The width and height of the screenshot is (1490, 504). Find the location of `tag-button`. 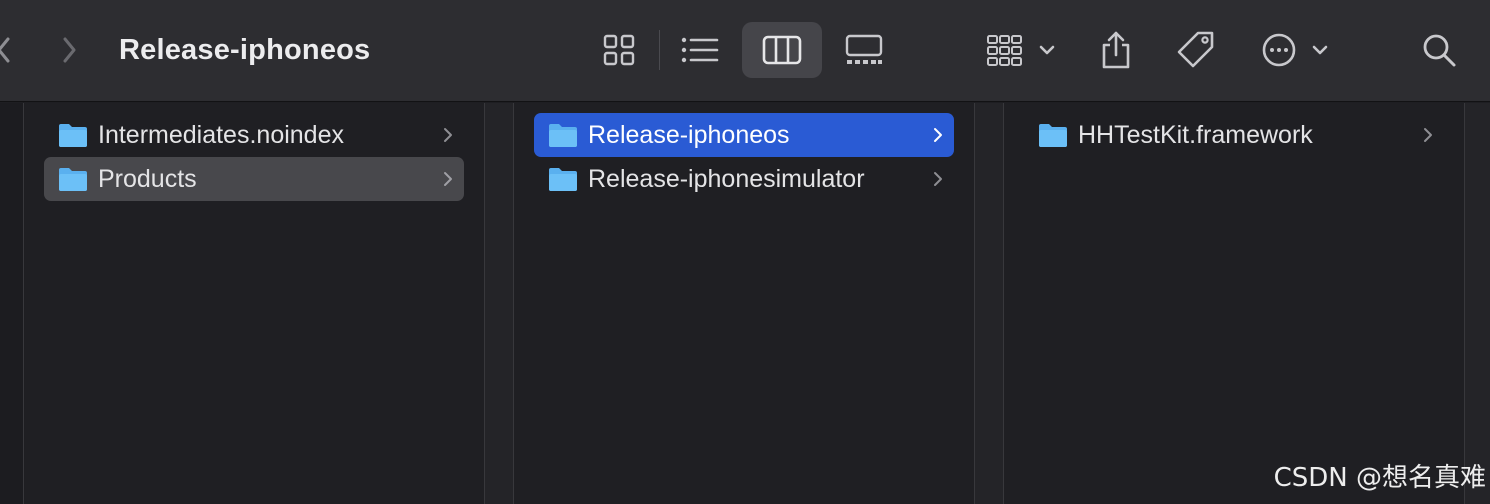

tag-button is located at coordinates (1196, 50).